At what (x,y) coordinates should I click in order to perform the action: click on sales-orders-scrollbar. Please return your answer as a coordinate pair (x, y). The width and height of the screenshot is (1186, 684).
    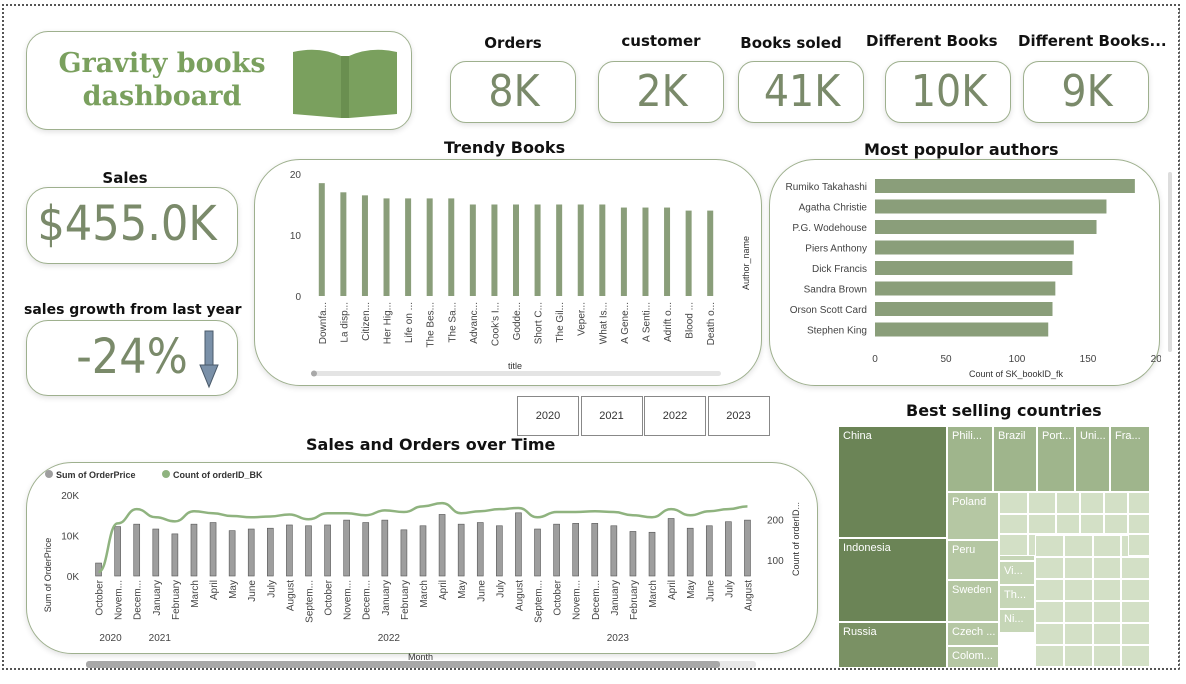
    Looking at the image, I should click on (421, 664).